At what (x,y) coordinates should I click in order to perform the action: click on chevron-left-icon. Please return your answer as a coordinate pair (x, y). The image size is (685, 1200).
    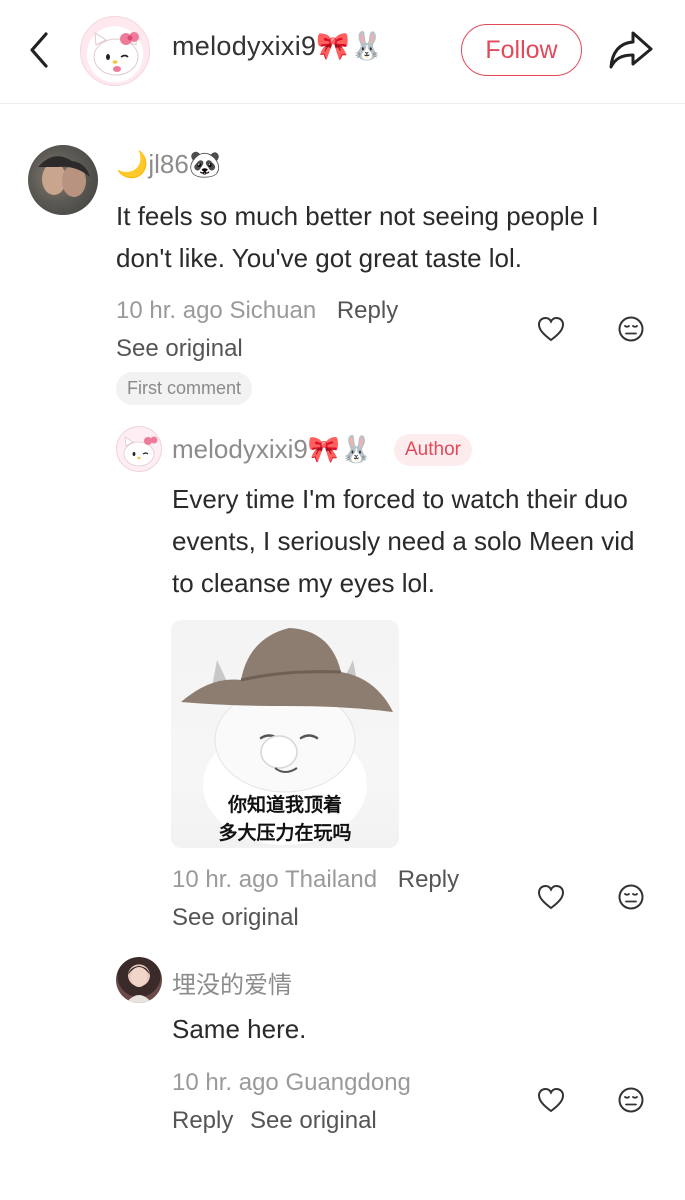
    Looking at the image, I should click on (39, 50).